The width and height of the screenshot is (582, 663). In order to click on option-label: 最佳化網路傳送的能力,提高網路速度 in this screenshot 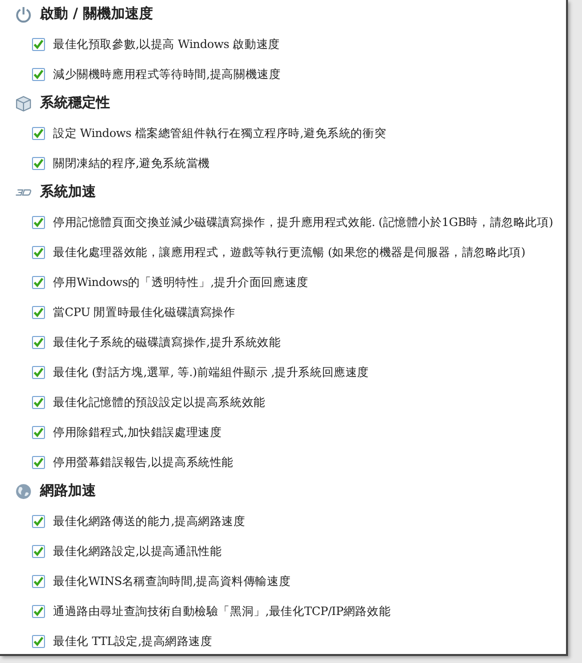, I will do `click(149, 521)`.